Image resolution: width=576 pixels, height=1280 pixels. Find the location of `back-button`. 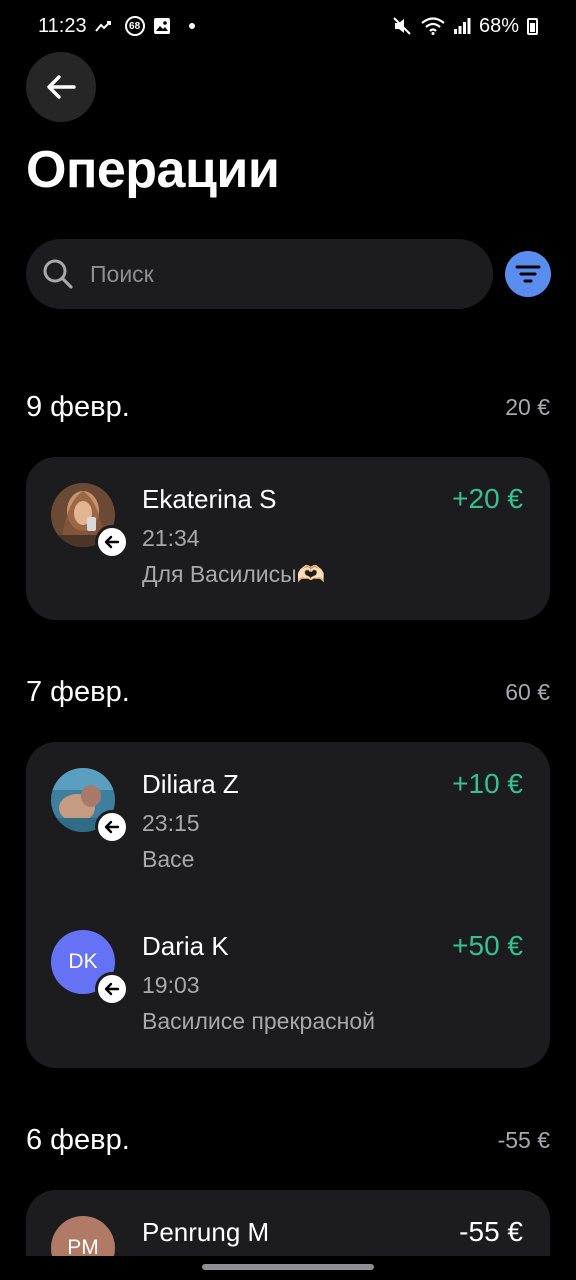

back-button is located at coordinates (61, 87).